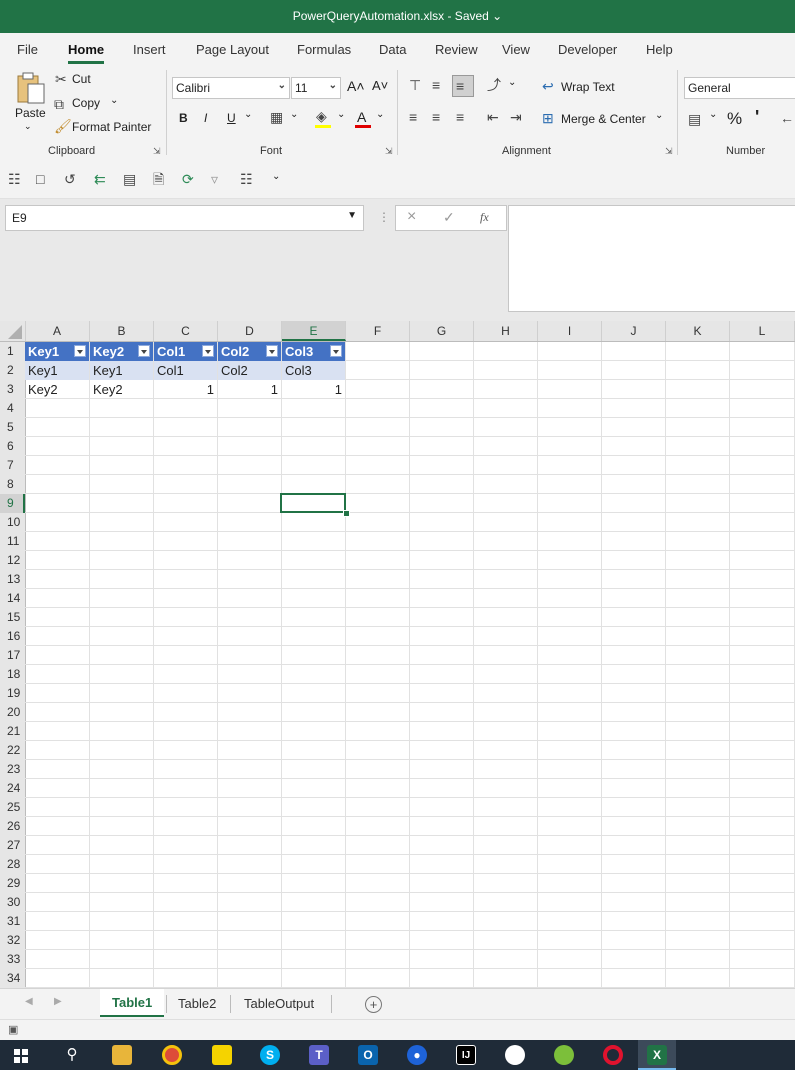 The image size is (795, 1070). What do you see at coordinates (516, 49) in the screenshot?
I see `tab-view: View` at bounding box center [516, 49].